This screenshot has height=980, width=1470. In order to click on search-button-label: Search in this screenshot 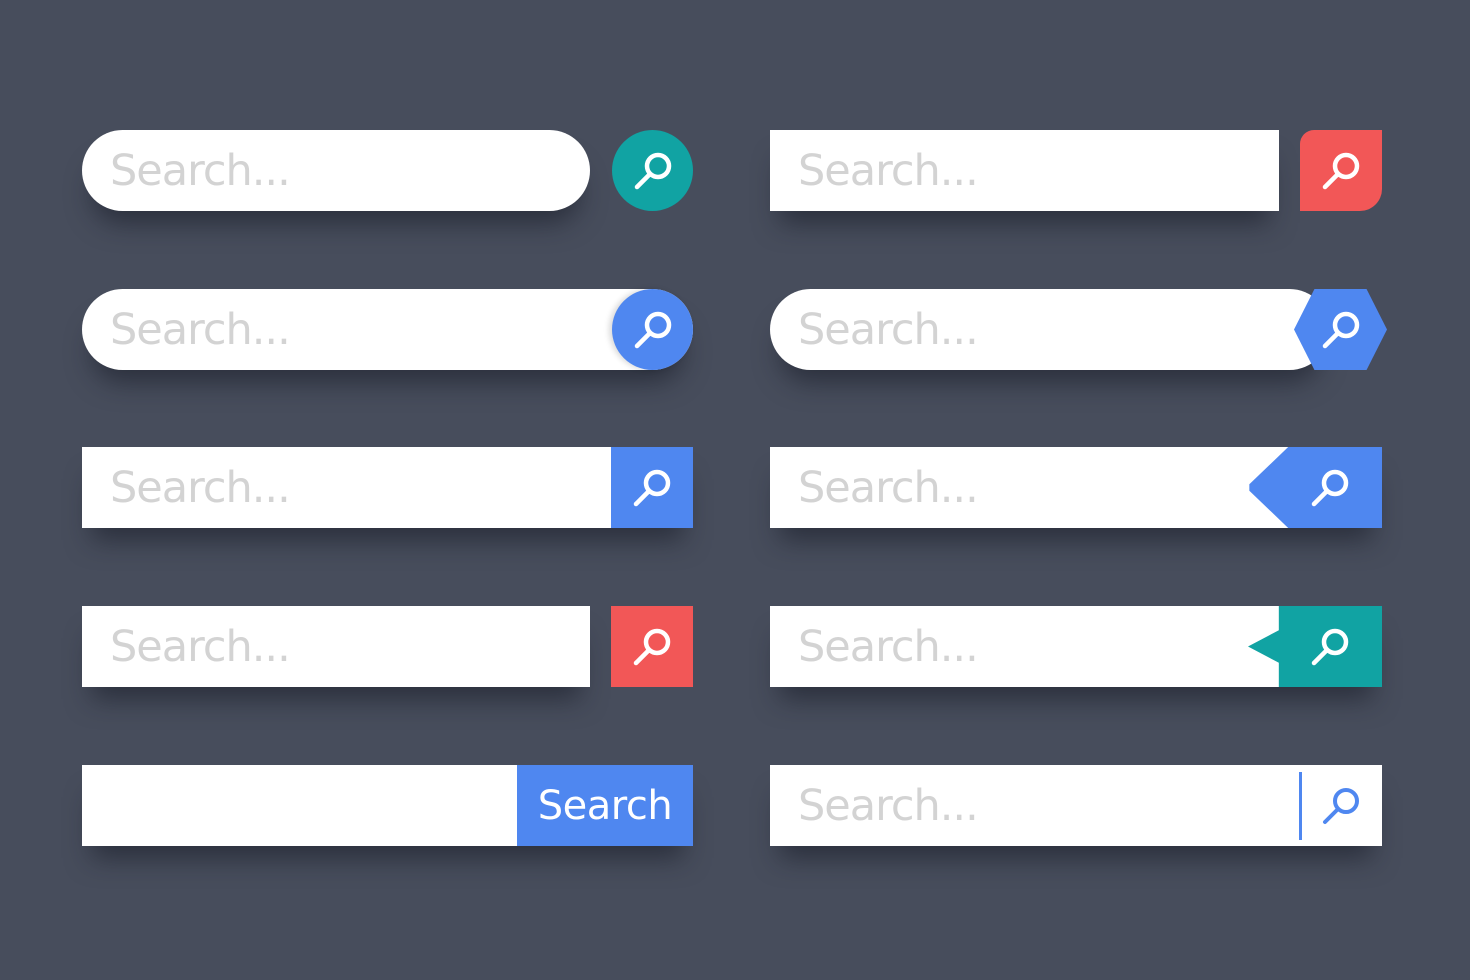, I will do `click(605, 805)`.